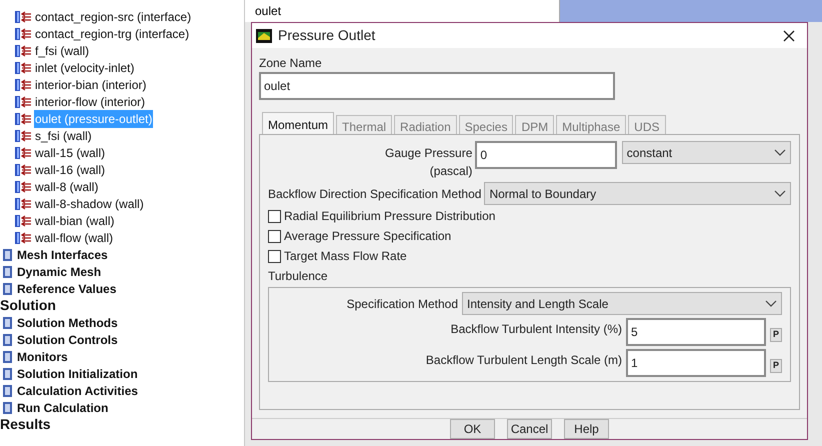 This screenshot has height=446, width=822. What do you see at coordinates (375, 194) in the screenshot?
I see `field-label: Backflow Direction Specification Method` at bounding box center [375, 194].